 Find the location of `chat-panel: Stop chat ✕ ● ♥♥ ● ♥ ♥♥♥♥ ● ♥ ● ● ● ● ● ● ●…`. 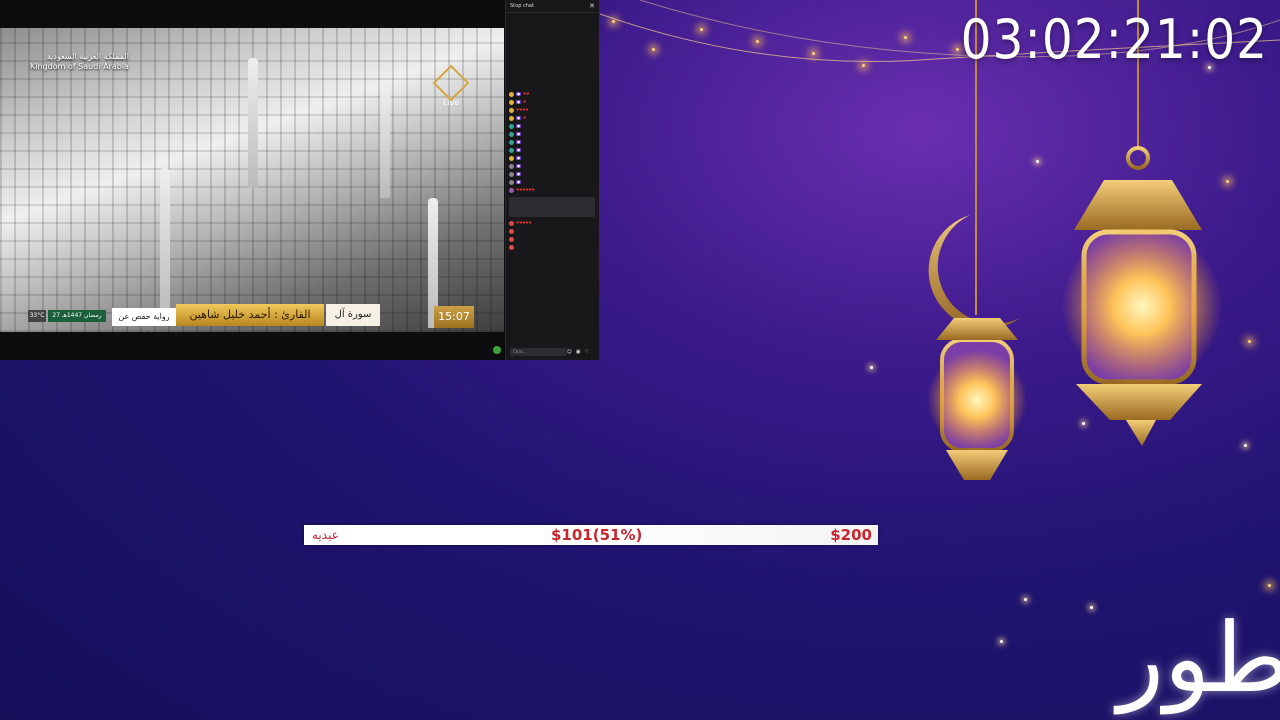

chat-panel: Stop chat ✕ ● ♥♥ ● ♥ ♥♥♥♥ ● ♥ ● ● ● ● ● ● ●… is located at coordinates (552, 180).